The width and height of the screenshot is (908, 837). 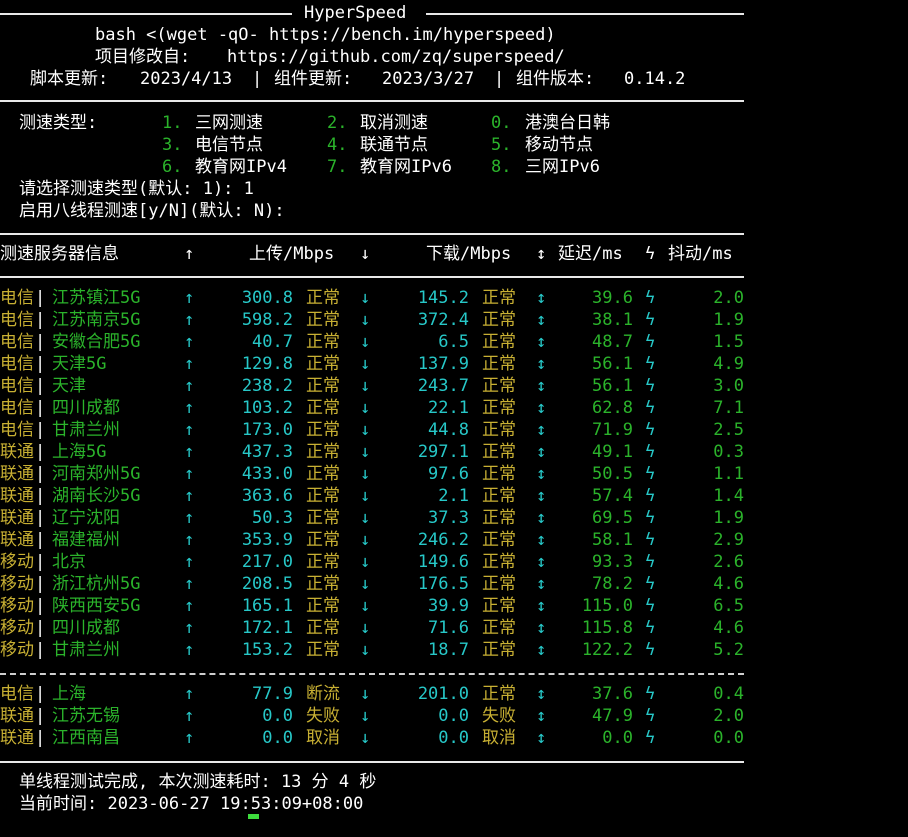 I want to click on jitter-cell: 4.9, so click(x=728, y=364).